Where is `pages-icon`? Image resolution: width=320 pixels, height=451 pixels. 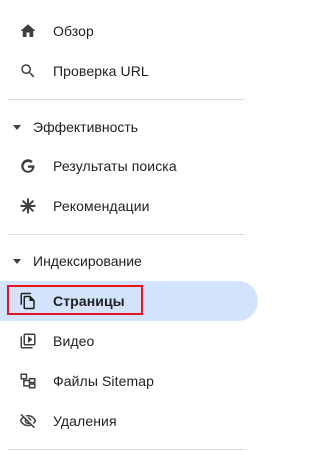 pages-icon is located at coordinates (28, 301).